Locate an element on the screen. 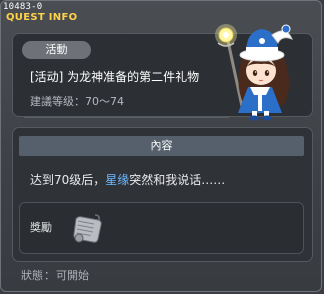 The width and height of the screenshot is (324, 294). status-value: 可開始 is located at coordinates (72, 275).